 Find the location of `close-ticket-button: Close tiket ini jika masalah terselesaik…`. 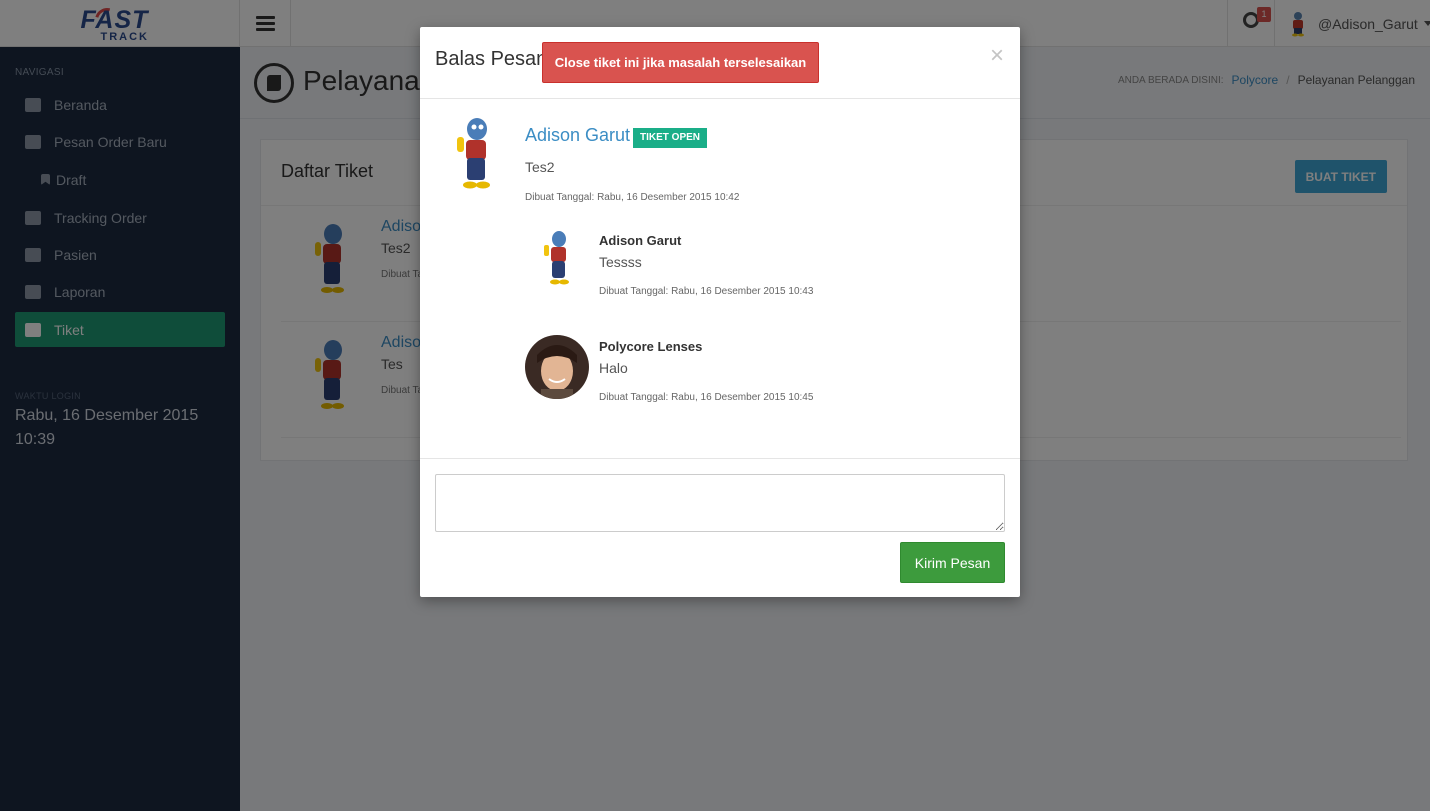

close-ticket-button: Close tiket ini jika masalah terselesaik… is located at coordinates (680, 62).